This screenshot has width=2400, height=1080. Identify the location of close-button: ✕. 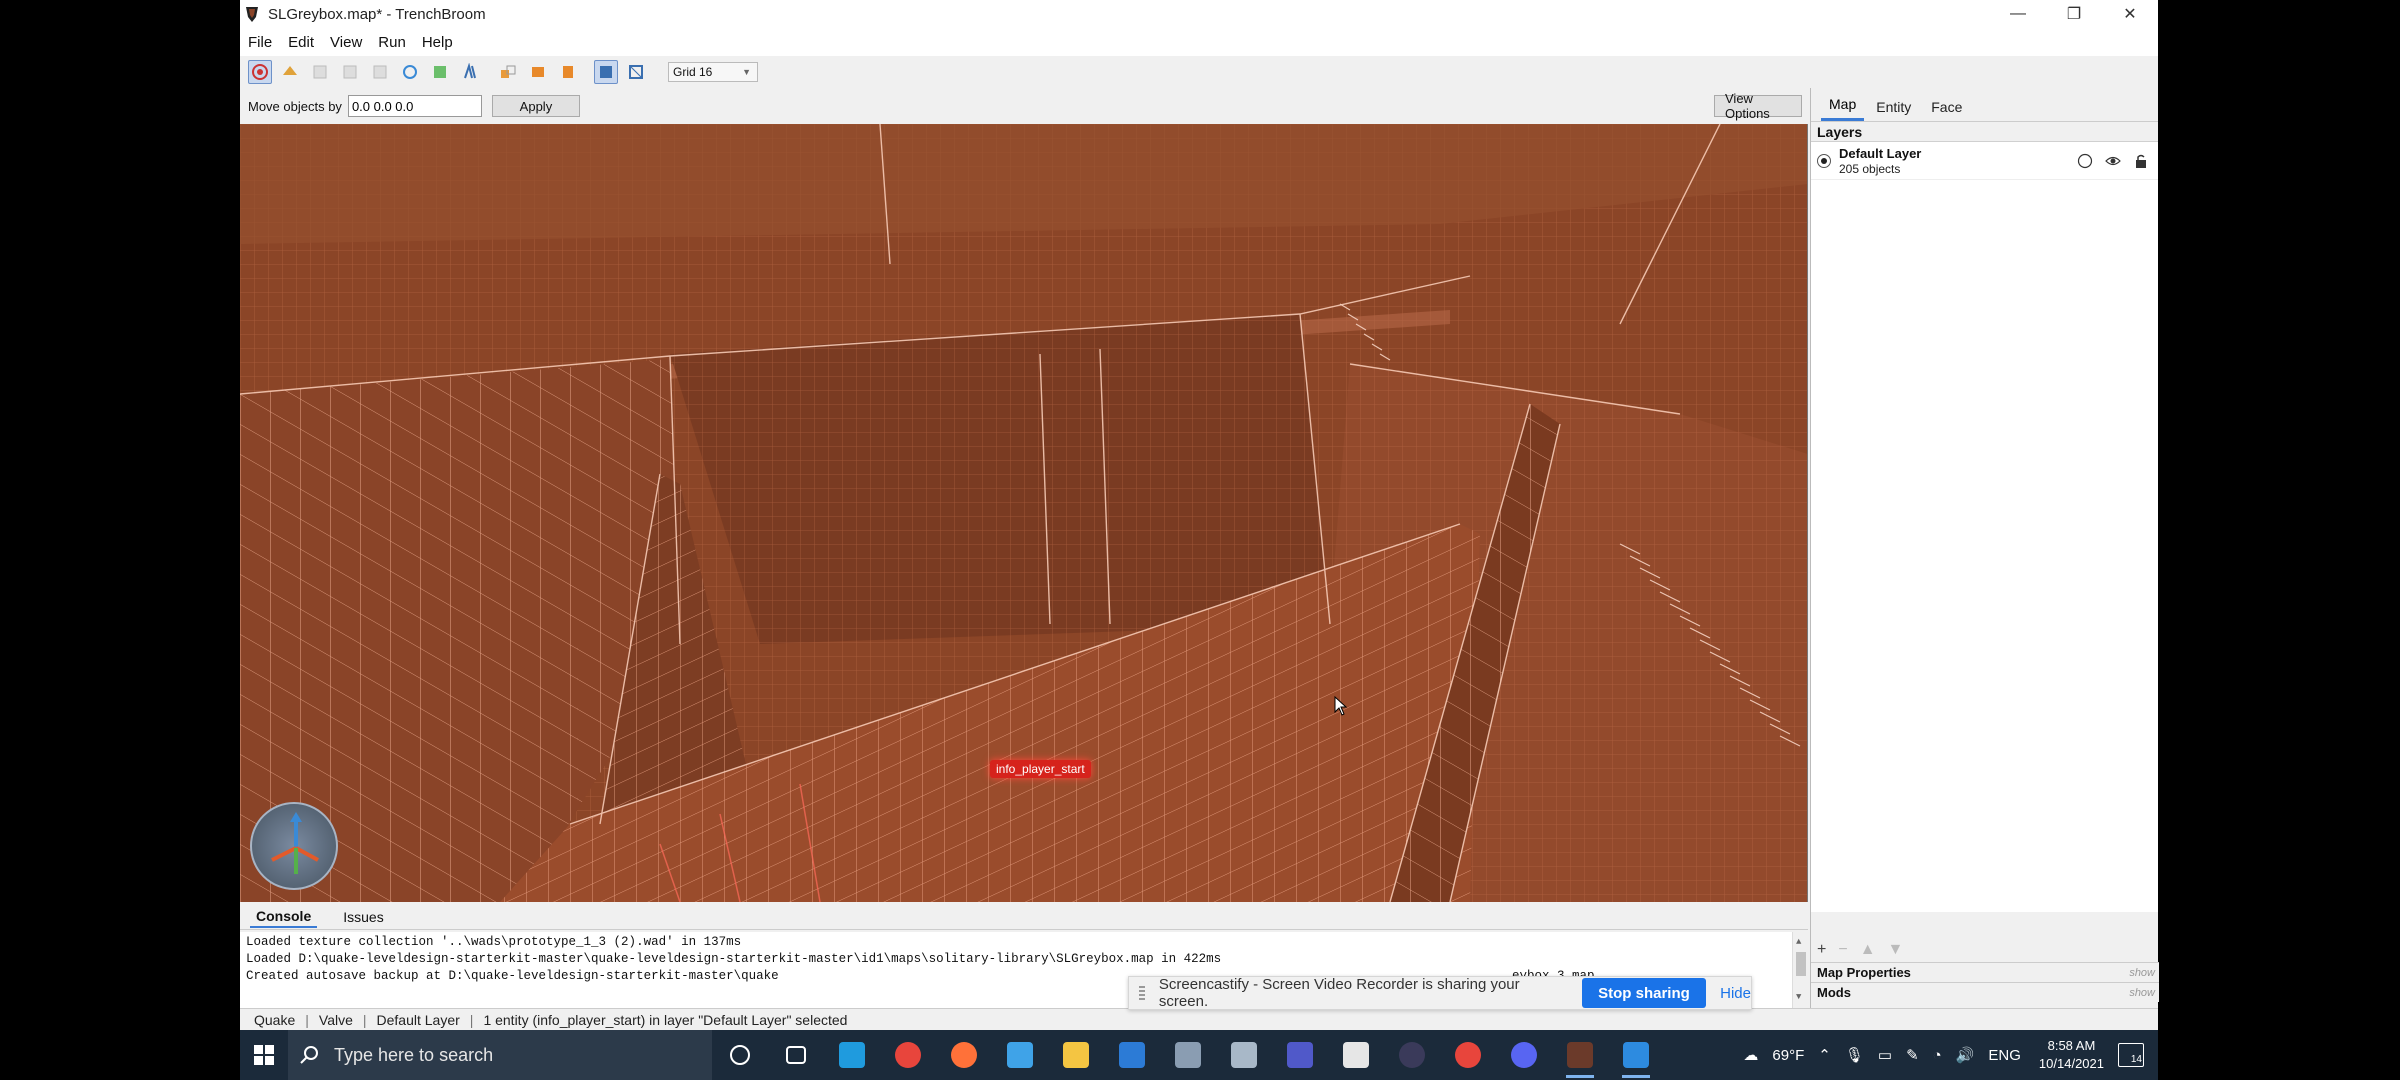
(2130, 14).